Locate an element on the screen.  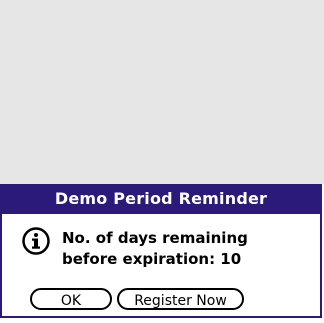
ok-button: OK is located at coordinates (71, 299).